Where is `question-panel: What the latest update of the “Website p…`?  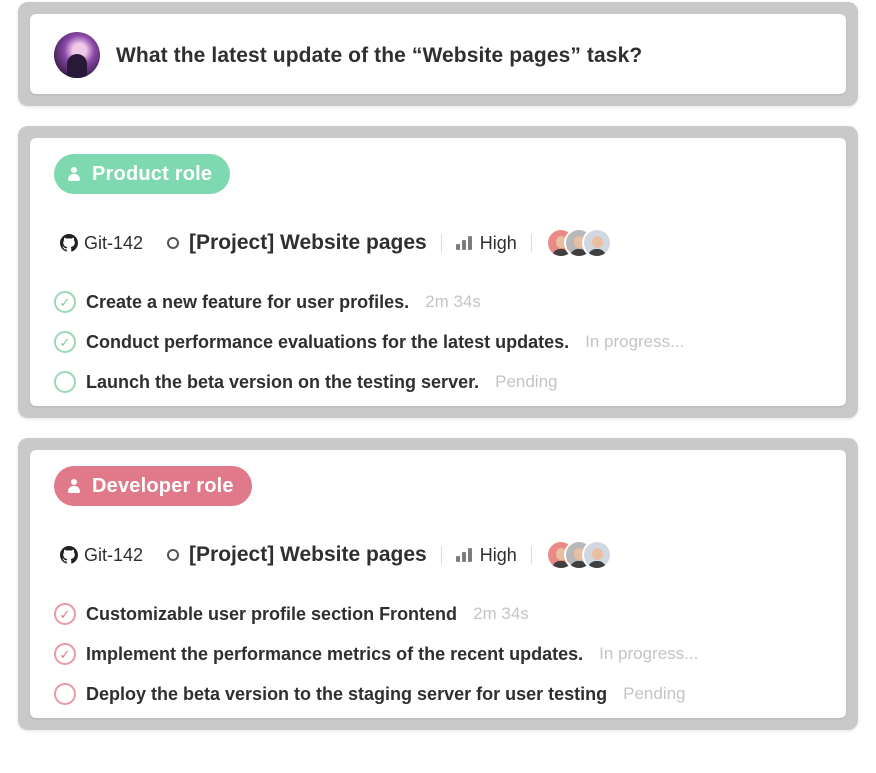
question-panel: What the latest update of the “Website p… is located at coordinates (438, 54).